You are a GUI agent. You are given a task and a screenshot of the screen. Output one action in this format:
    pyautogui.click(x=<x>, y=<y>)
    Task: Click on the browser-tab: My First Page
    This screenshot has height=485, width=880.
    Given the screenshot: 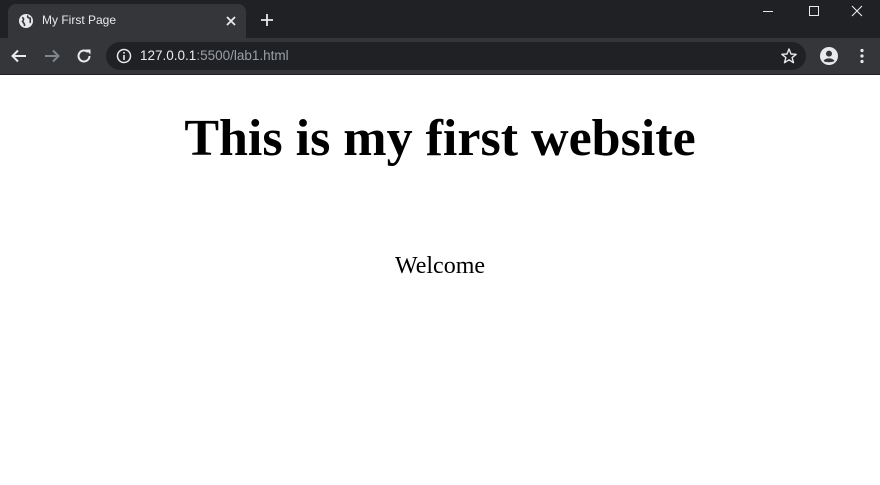 What is the action you would take?
    pyautogui.click(x=127, y=21)
    